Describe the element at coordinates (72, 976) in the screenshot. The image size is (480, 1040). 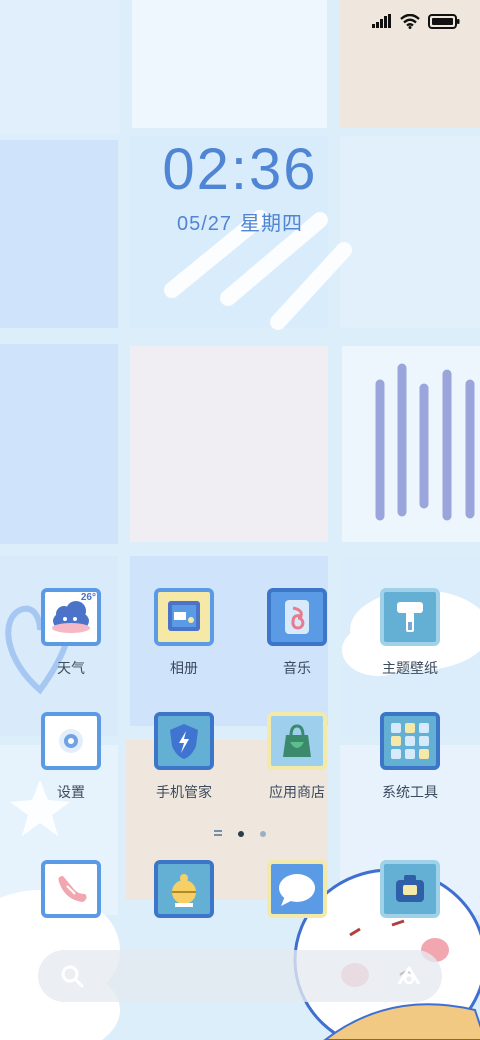
I see `search-icon` at that location.